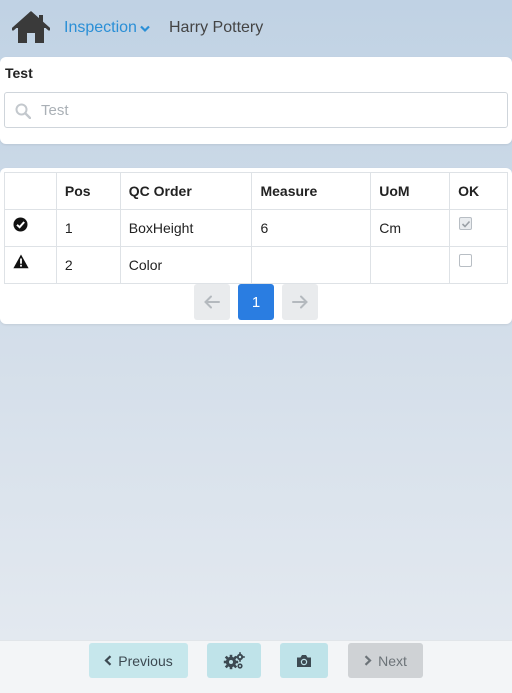 The image size is (512, 693). I want to click on checkmark-icon, so click(466, 224).